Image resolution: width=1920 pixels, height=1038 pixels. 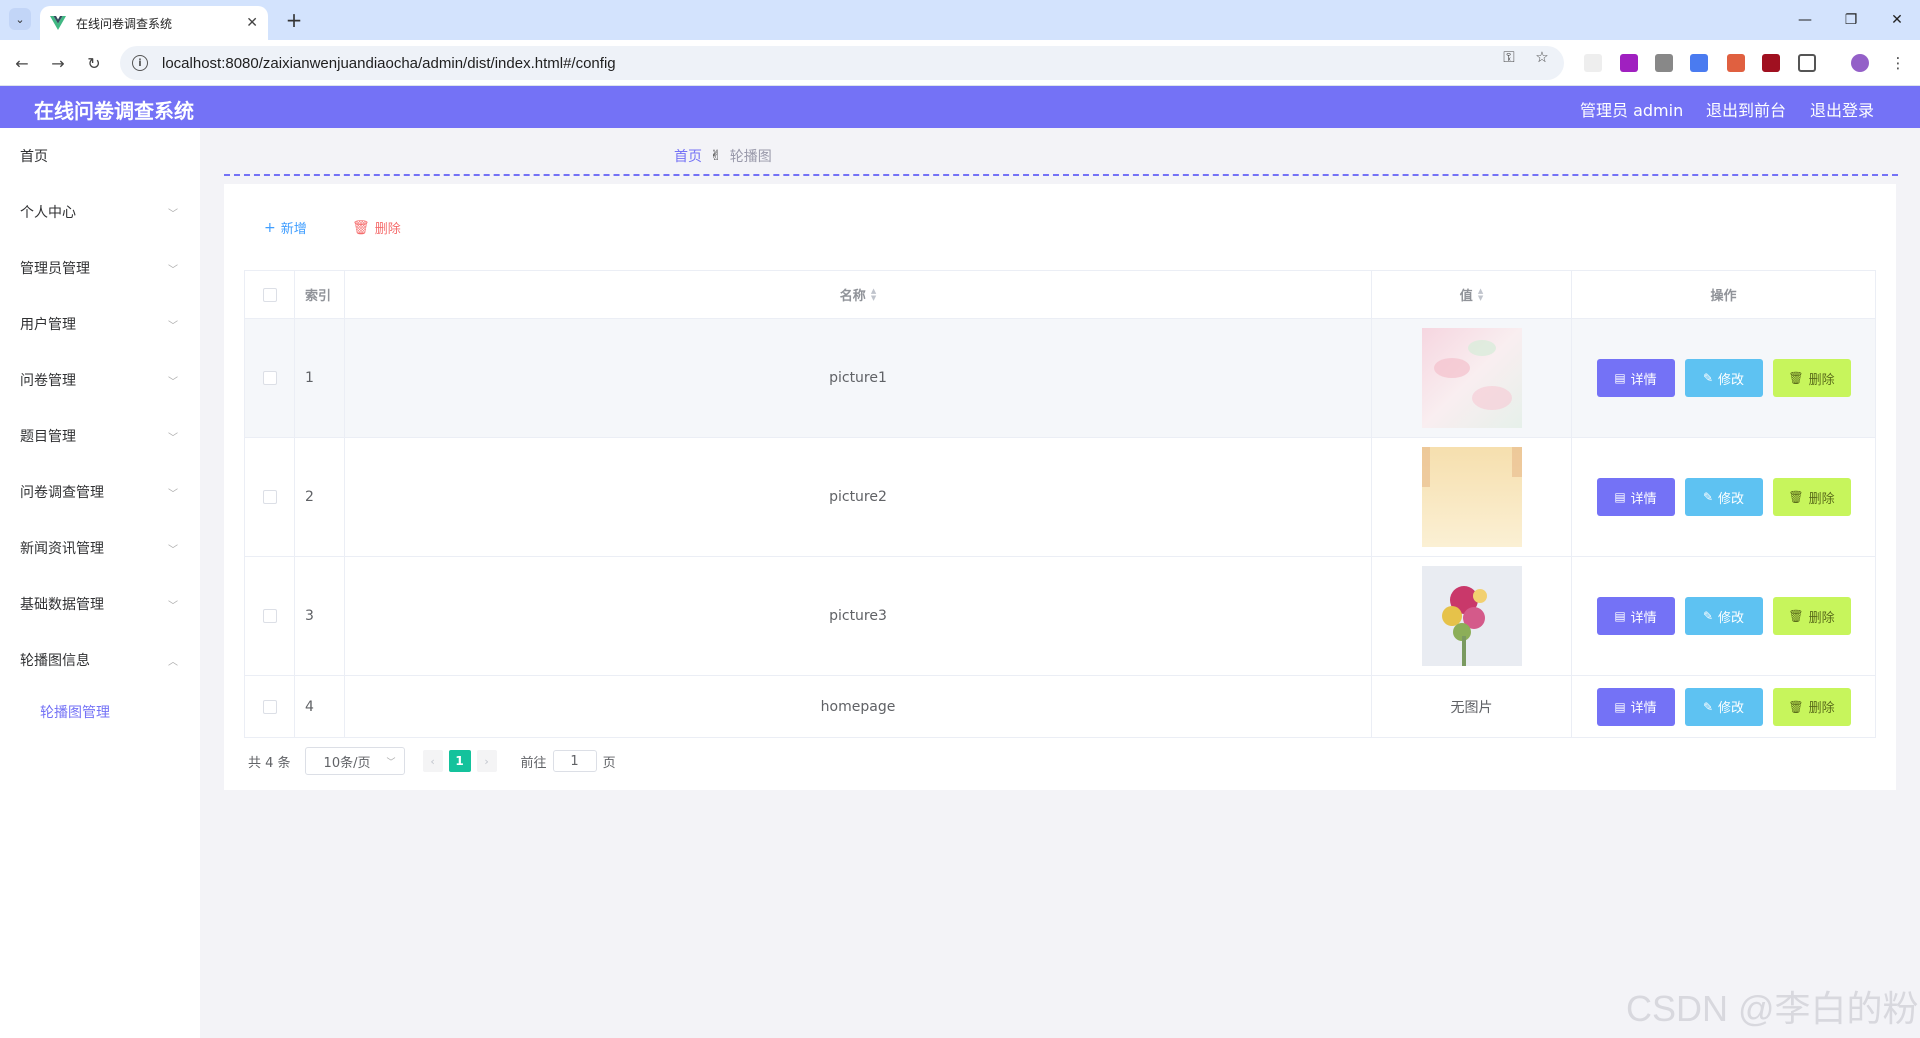 I want to click on sidebar-item-personal-center: 个人中心 ﹀, so click(x=100, y=212).